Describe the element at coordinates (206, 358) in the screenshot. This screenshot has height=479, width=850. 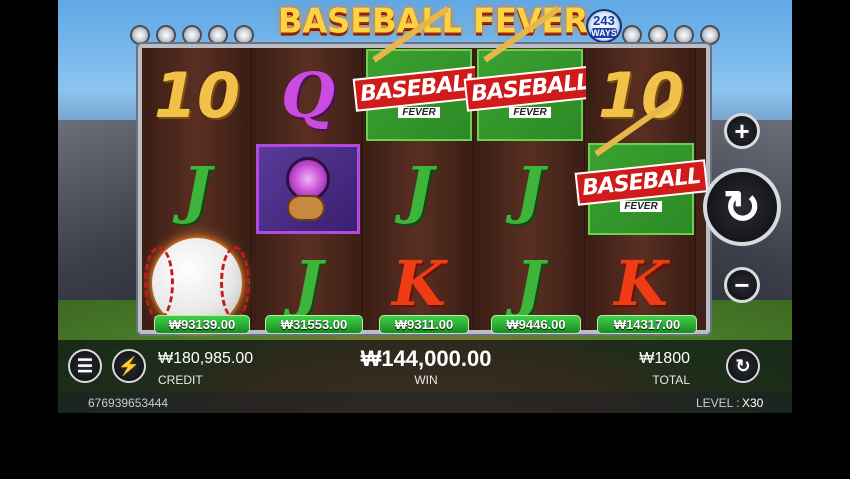
I see `credit-value: ₩180,985.00` at that location.